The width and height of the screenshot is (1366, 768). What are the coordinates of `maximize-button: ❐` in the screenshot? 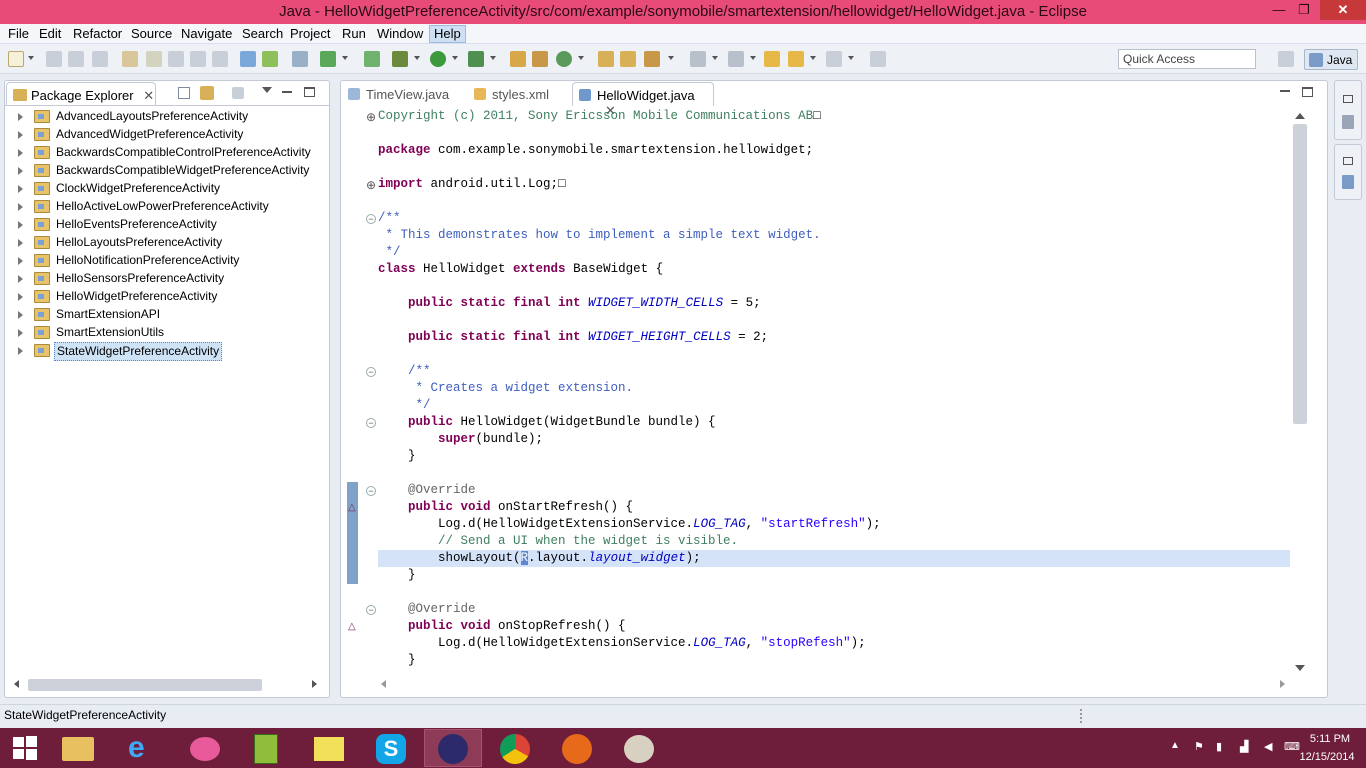 It's located at (1304, 10).